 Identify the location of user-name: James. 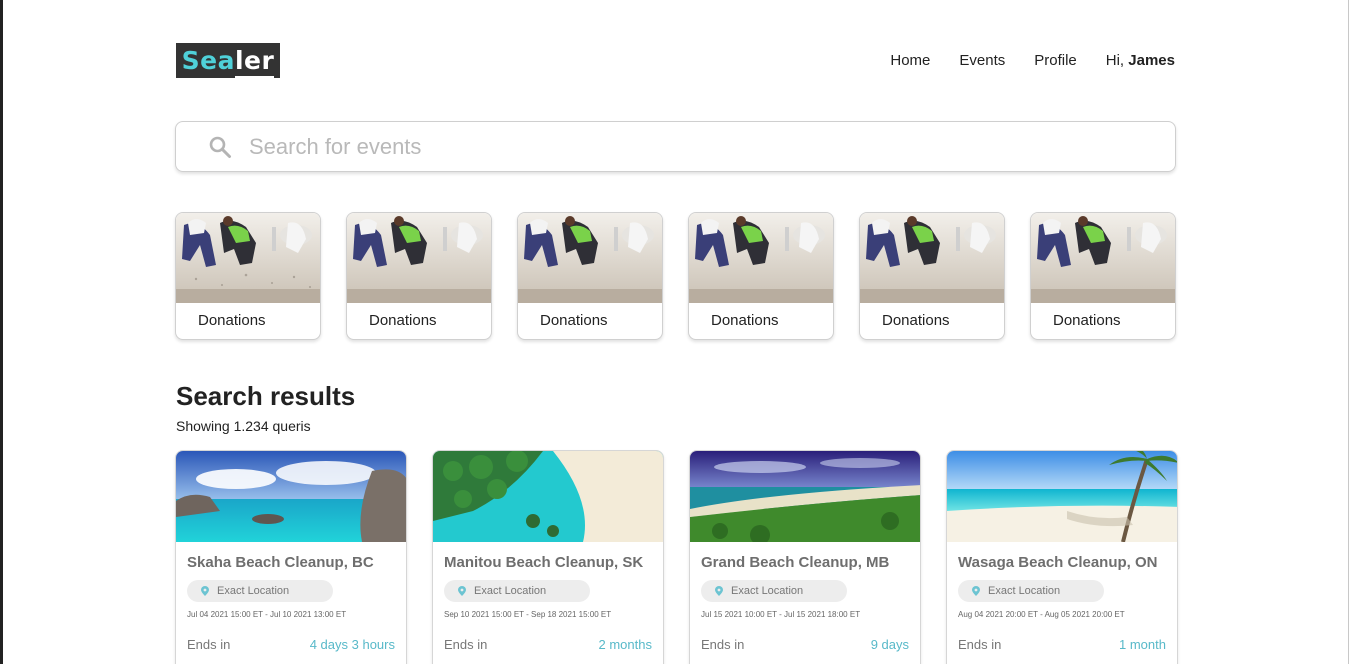
(1151, 60).